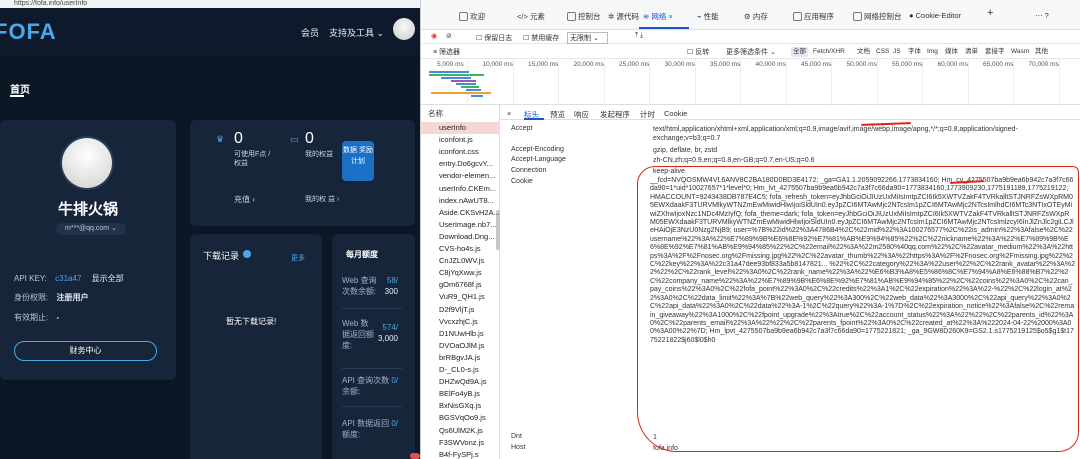  What do you see at coordinates (584, 16) in the screenshot?
I see `tab-console: 控制台` at bounding box center [584, 16].